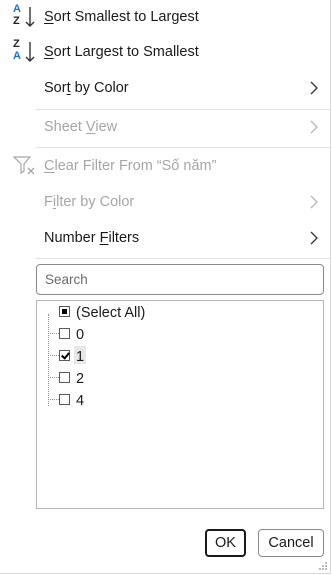 The width and height of the screenshot is (332, 575). Describe the element at coordinates (323, 566) in the screenshot. I see `resize-grip-icon` at that location.